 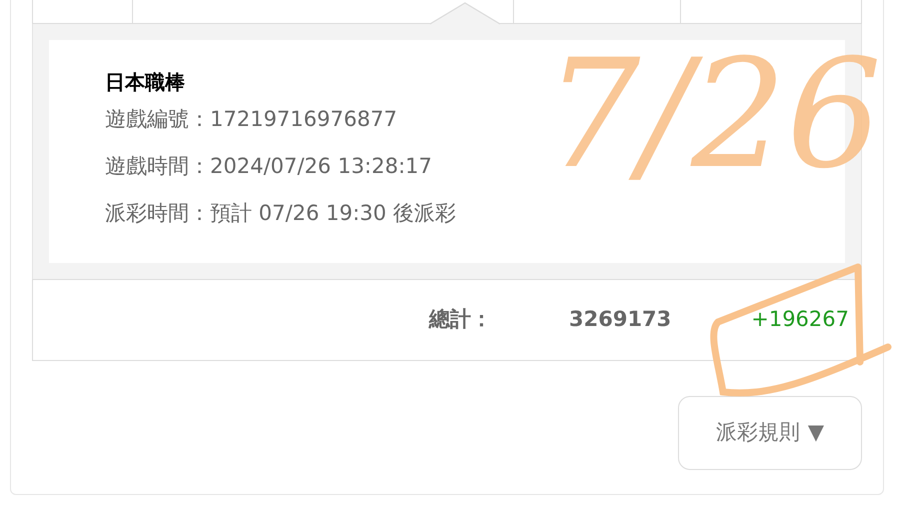 I want to click on total-label: 總計：, so click(x=461, y=320).